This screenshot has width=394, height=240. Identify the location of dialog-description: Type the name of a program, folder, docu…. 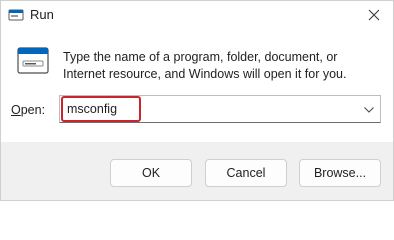
(205, 65).